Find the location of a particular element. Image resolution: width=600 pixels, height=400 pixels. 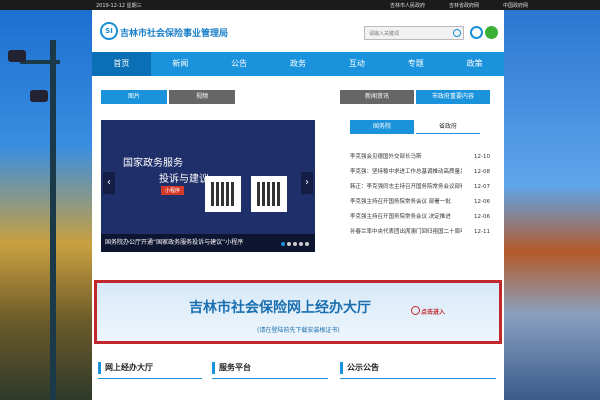

weibo-icon is located at coordinates (476, 32).